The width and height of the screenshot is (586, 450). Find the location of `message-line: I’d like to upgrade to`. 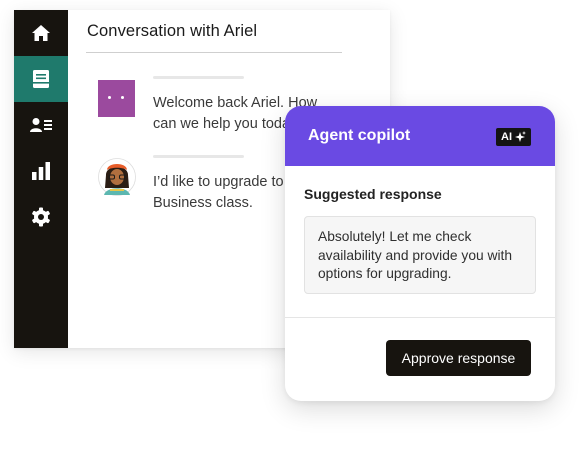

message-line: I’d like to upgrade to is located at coordinates (218, 182).